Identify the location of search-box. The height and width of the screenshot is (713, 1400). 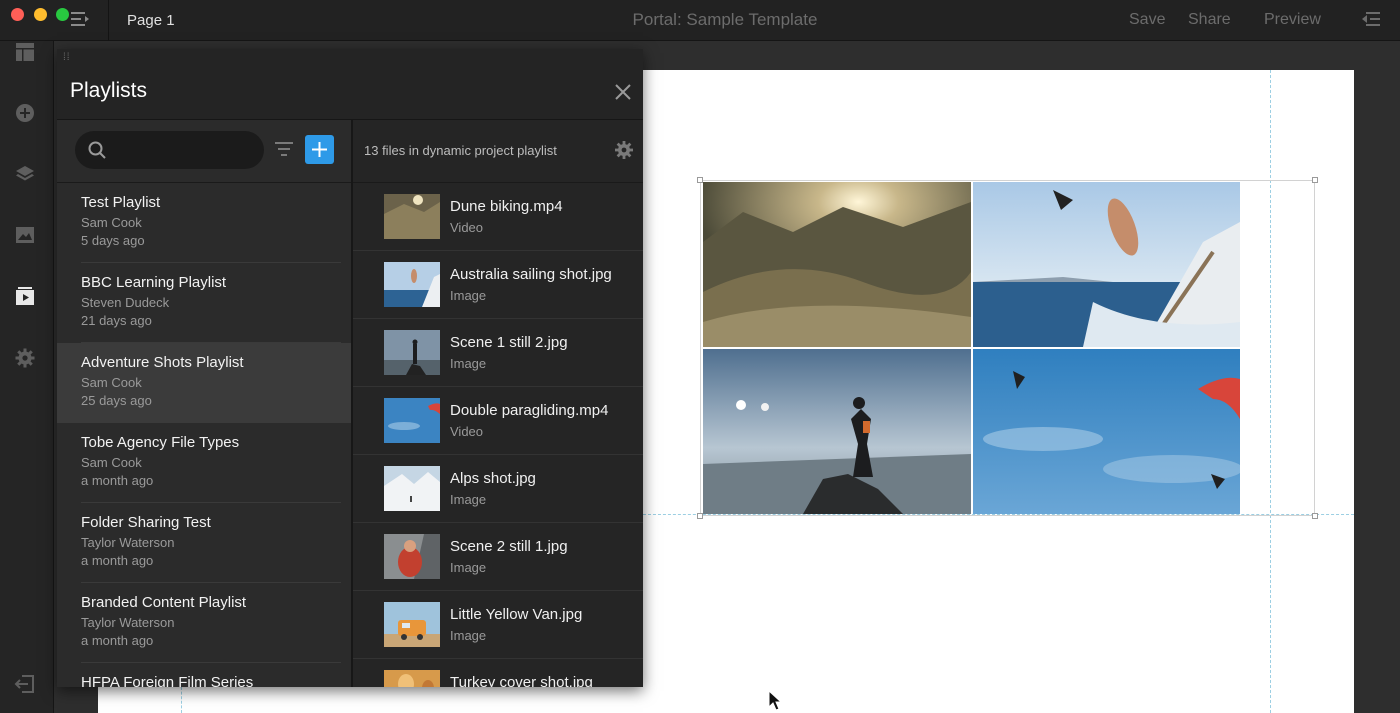
(169, 150).